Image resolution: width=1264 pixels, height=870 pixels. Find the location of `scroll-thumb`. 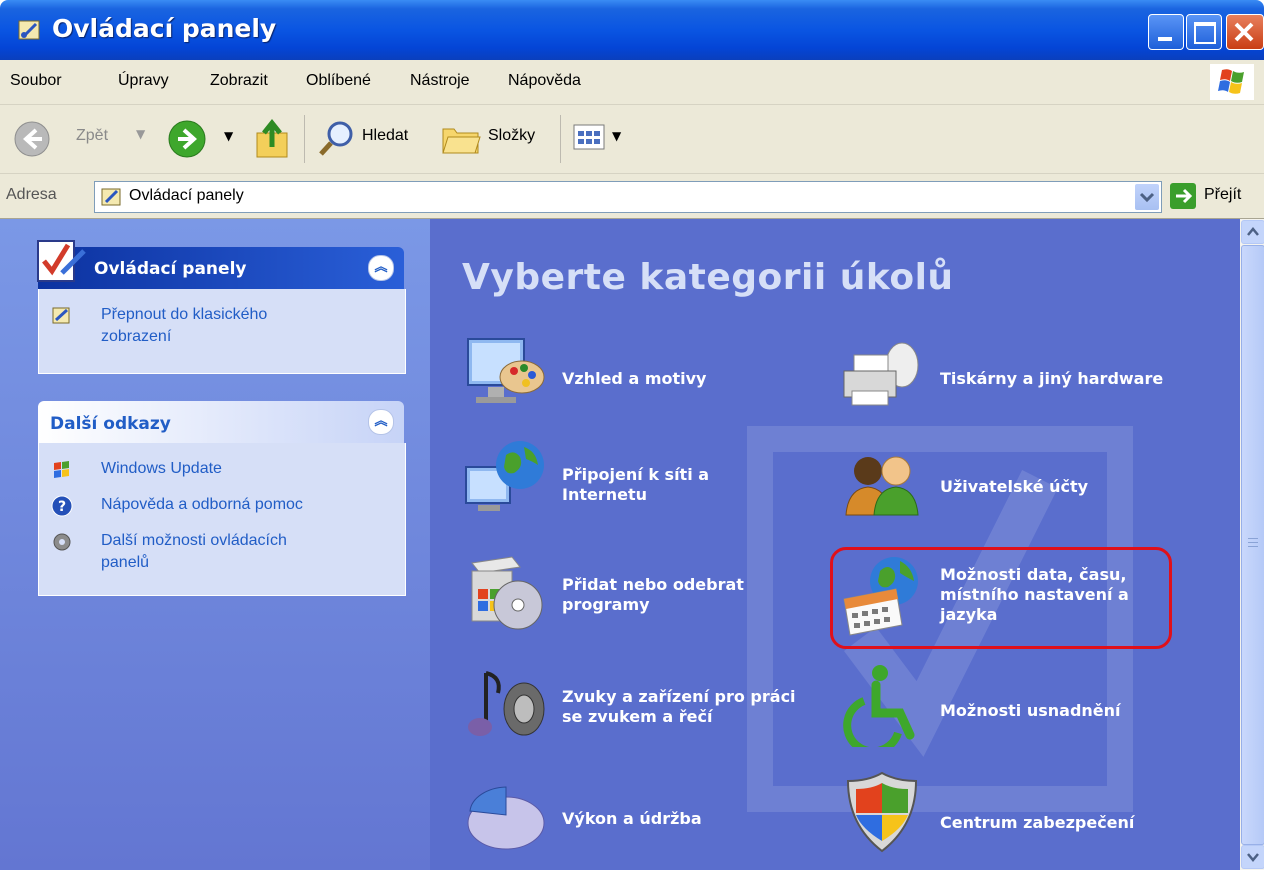

scroll-thumb is located at coordinates (1252, 545).